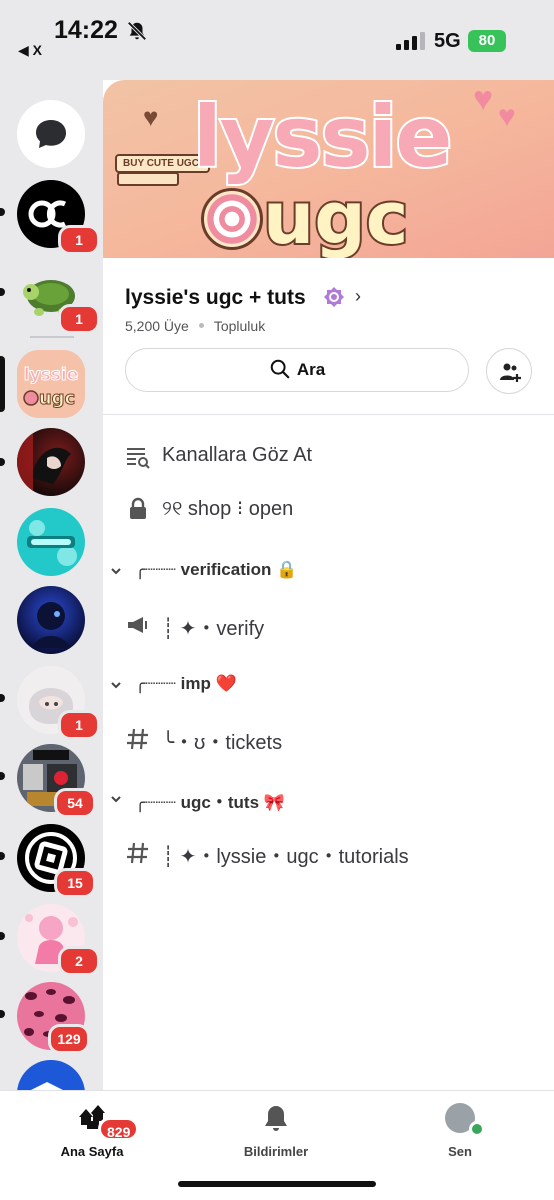  What do you see at coordinates (148, 179) in the screenshot?
I see `cookie-bar-icon` at bounding box center [148, 179].